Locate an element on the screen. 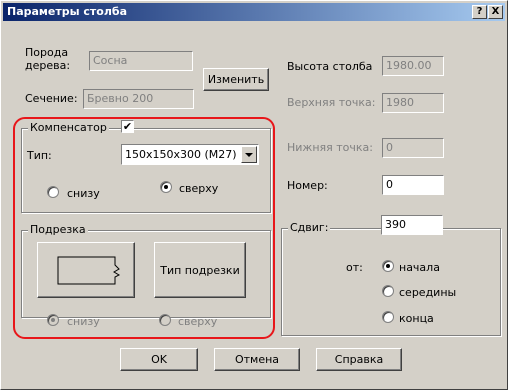 The width and height of the screenshot is (510, 392). bottom-point-label: Нижняя точка: is located at coordinates (330, 147).